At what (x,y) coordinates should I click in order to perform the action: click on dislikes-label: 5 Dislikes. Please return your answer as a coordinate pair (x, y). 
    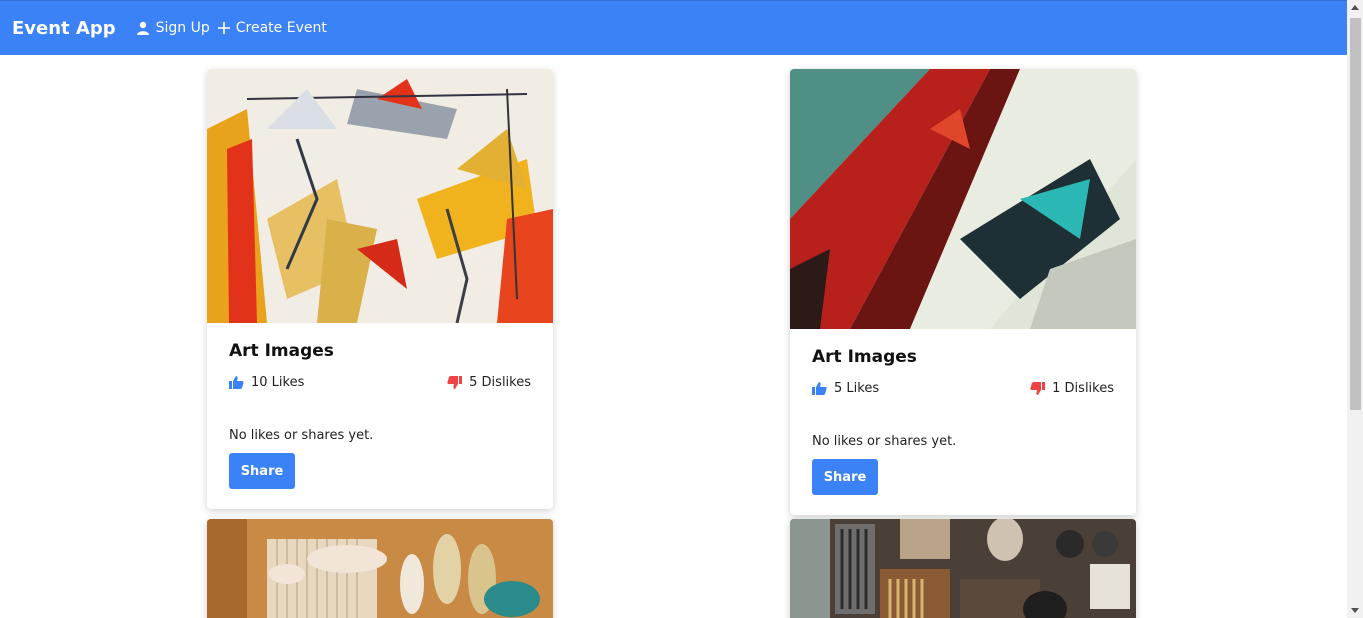
    Looking at the image, I should click on (500, 382).